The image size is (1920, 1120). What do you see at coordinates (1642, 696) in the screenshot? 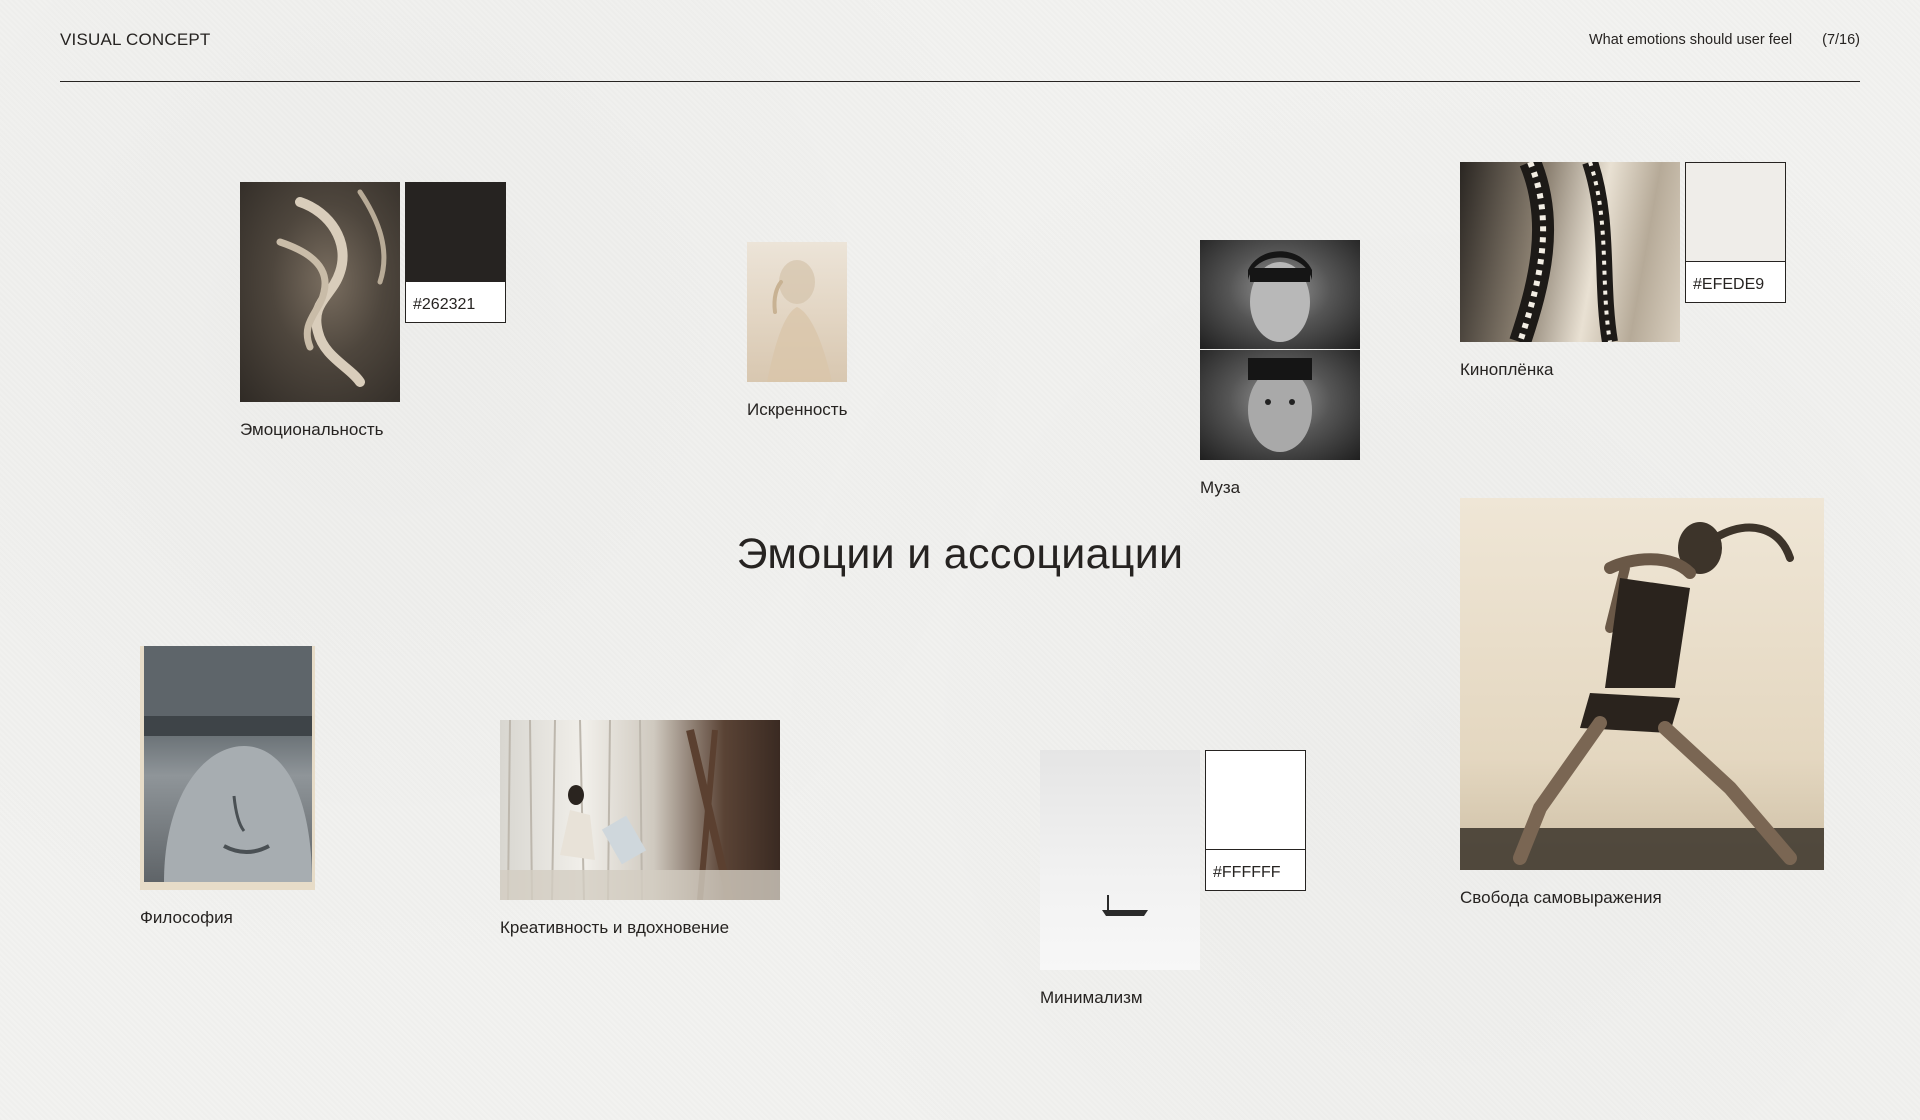
I see `dancer-illustration` at bounding box center [1642, 696].